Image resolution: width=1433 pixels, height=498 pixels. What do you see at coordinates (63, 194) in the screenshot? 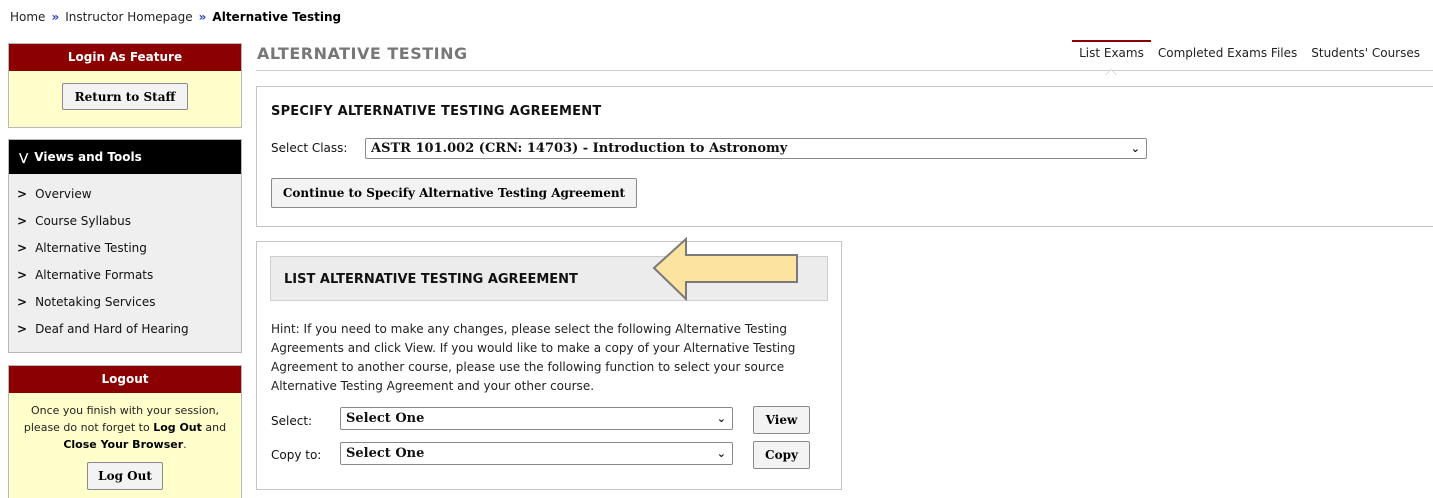
I see `sidebar-item-label: Overview` at bounding box center [63, 194].